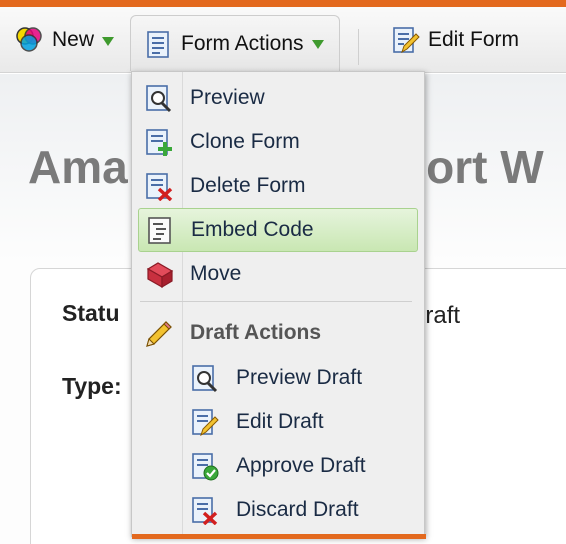  I want to click on menu-item-preview-draft: Preview Draft, so click(278, 378).